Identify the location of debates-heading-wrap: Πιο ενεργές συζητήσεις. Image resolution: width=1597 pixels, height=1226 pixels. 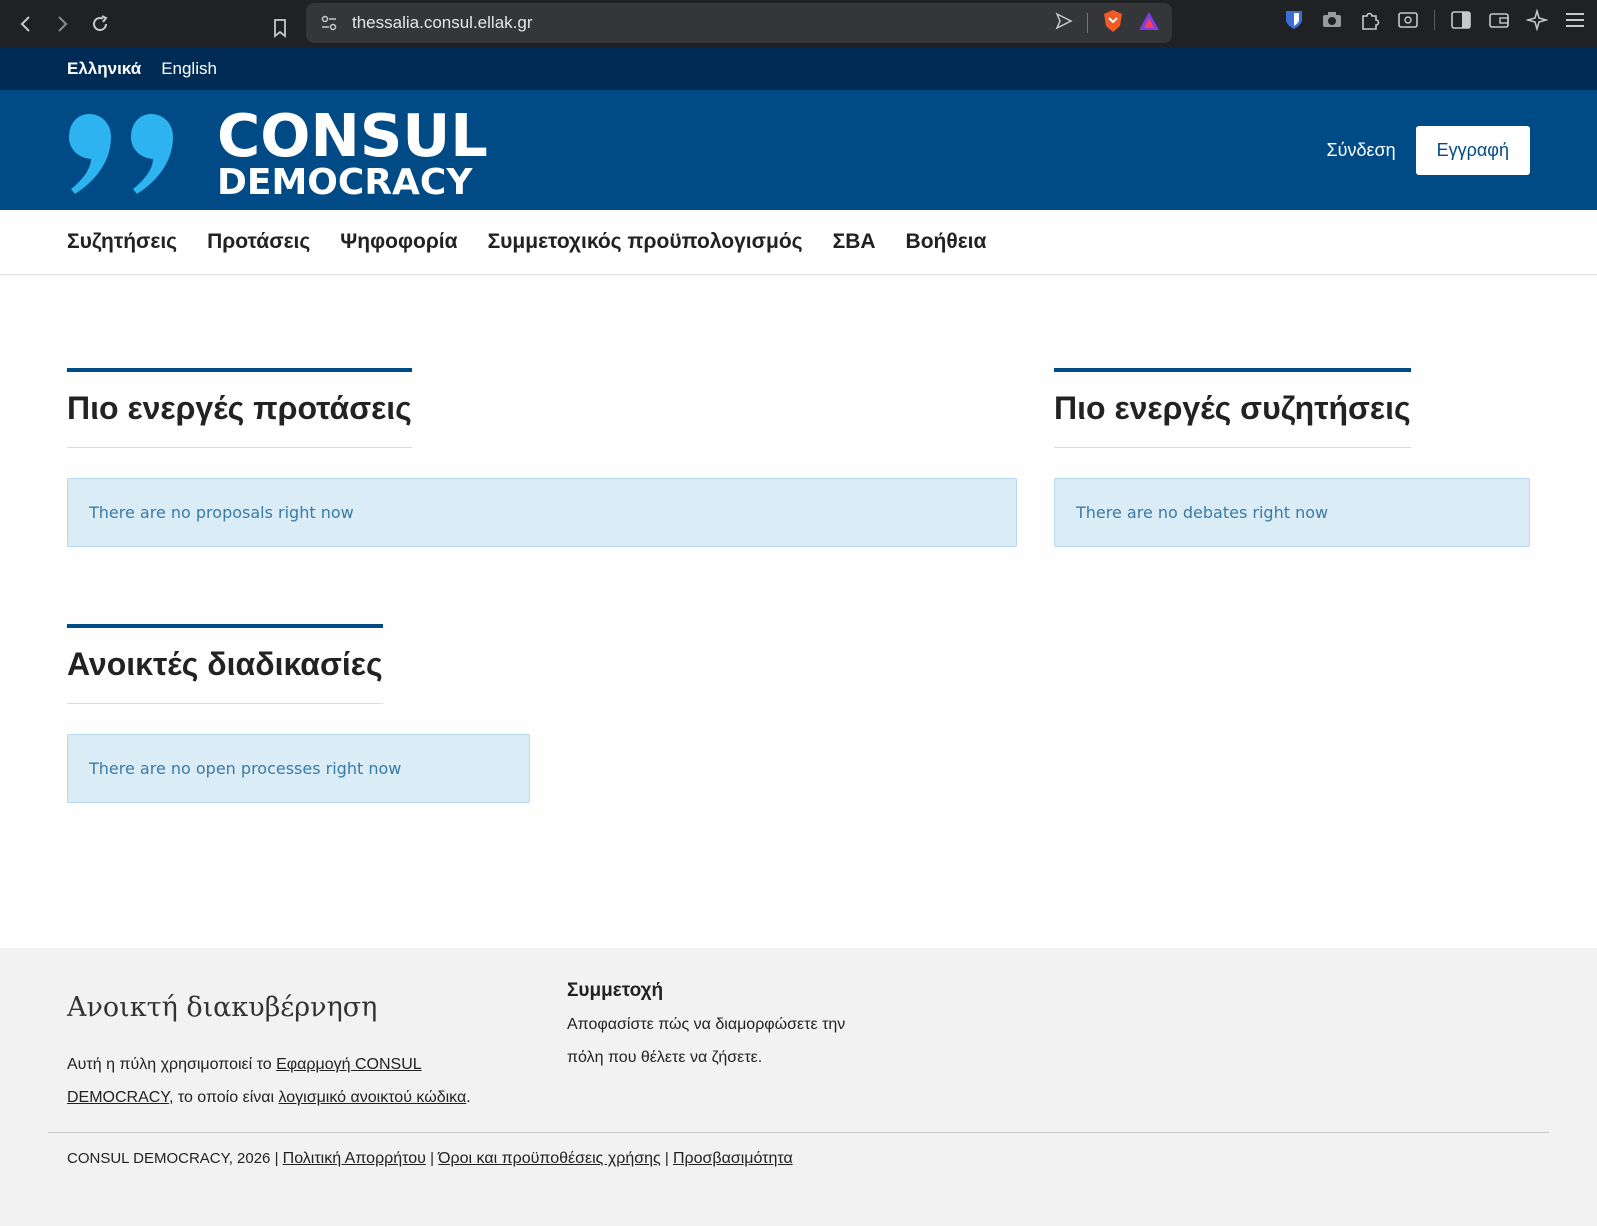
(1232, 408).